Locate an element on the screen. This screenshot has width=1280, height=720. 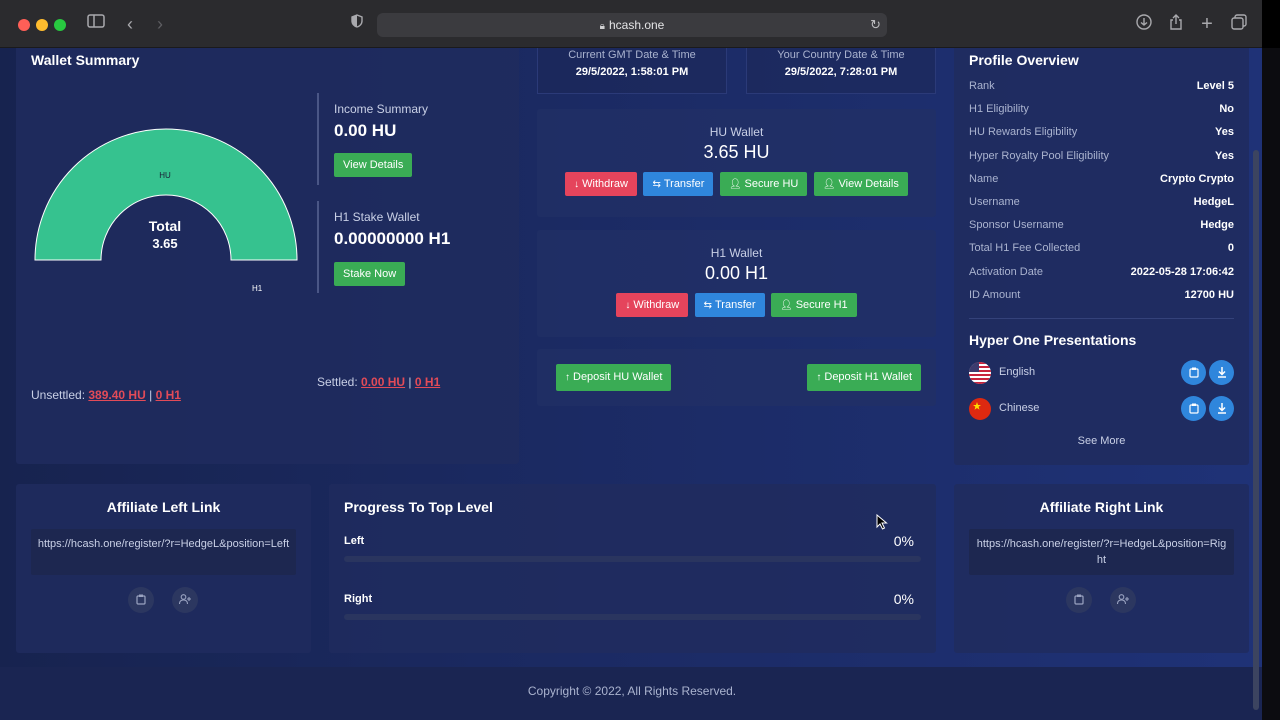
us-flag-icon is located at coordinates (980, 373).